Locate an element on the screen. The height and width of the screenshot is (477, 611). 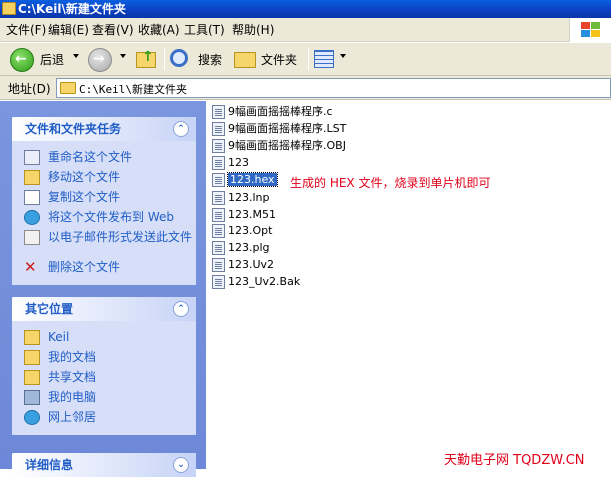
delete-x-icon: ✕ is located at coordinates (30, 267).